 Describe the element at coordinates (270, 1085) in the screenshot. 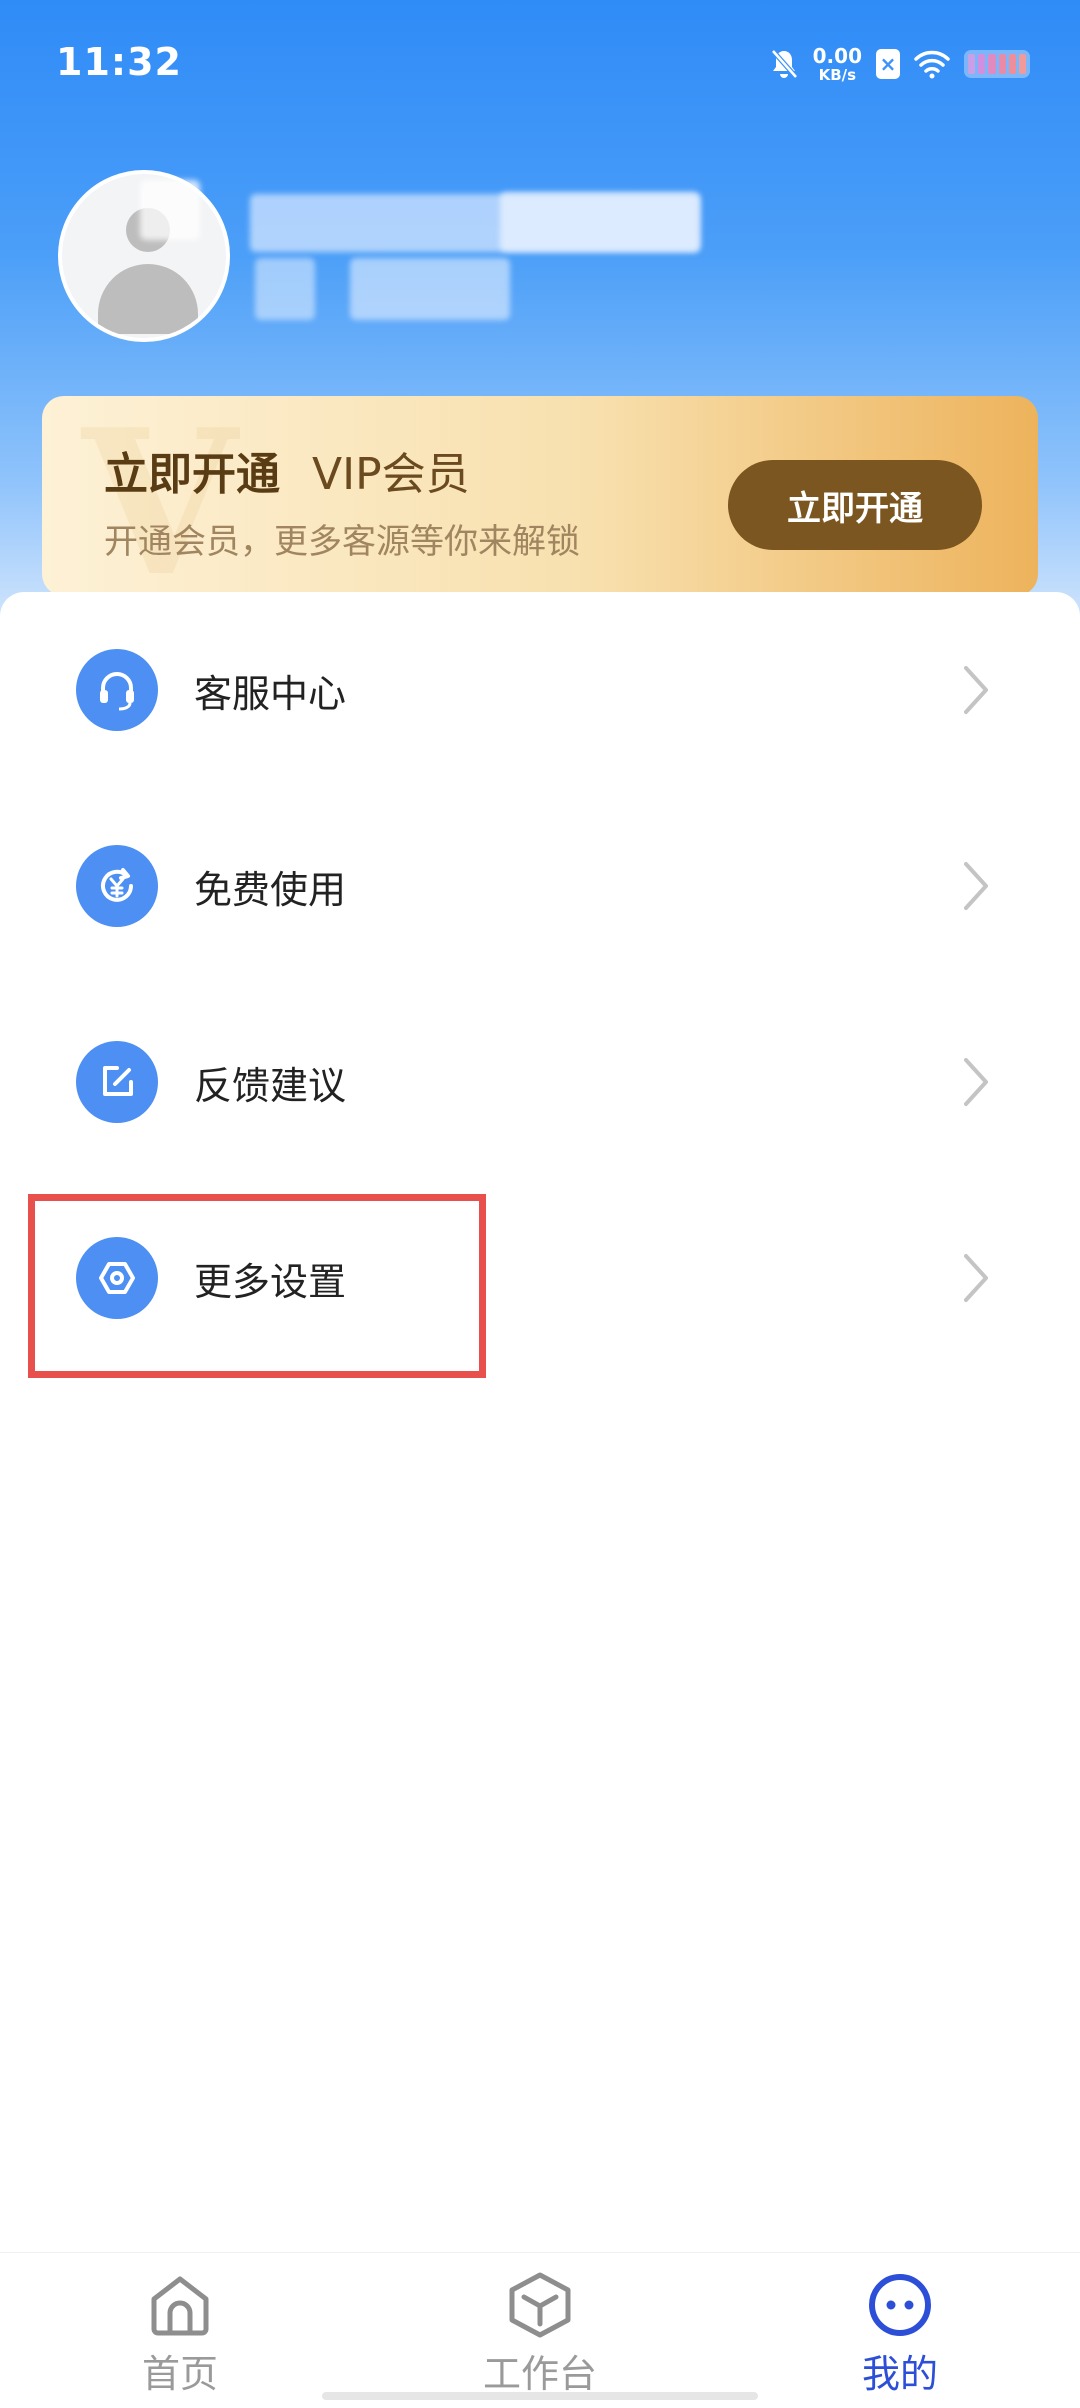

I see `menu-item-label: 反馈建议` at that location.